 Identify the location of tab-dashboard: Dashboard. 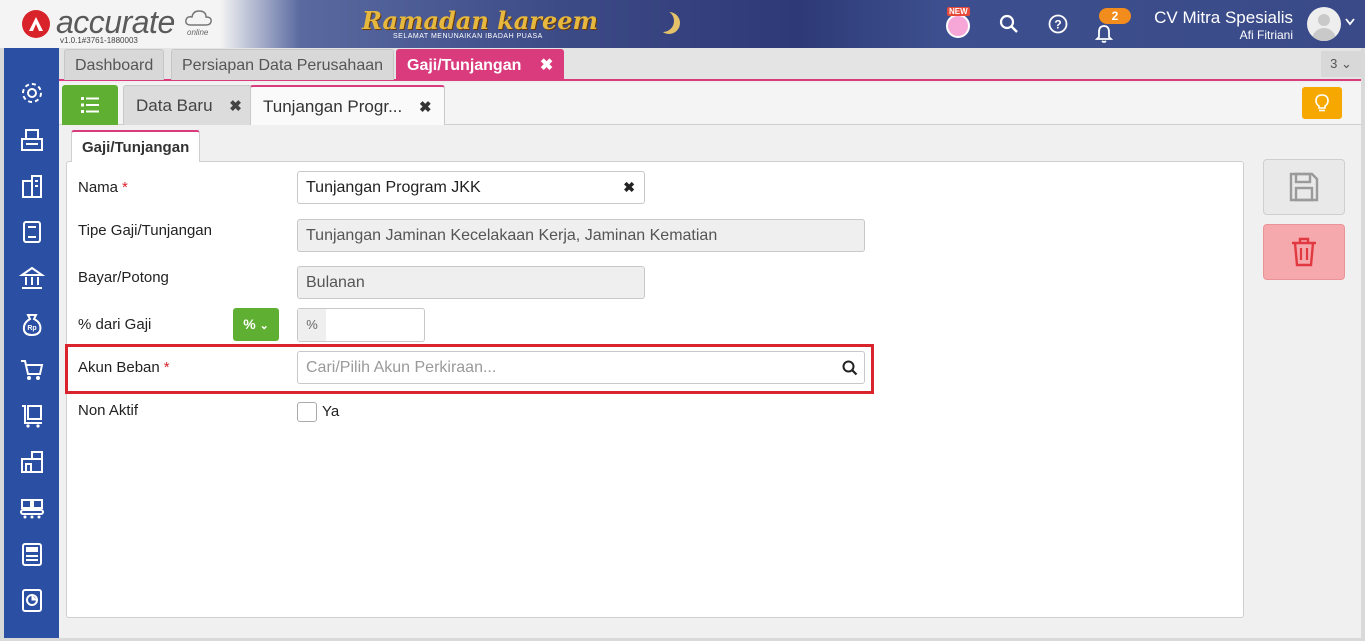
(114, 64).